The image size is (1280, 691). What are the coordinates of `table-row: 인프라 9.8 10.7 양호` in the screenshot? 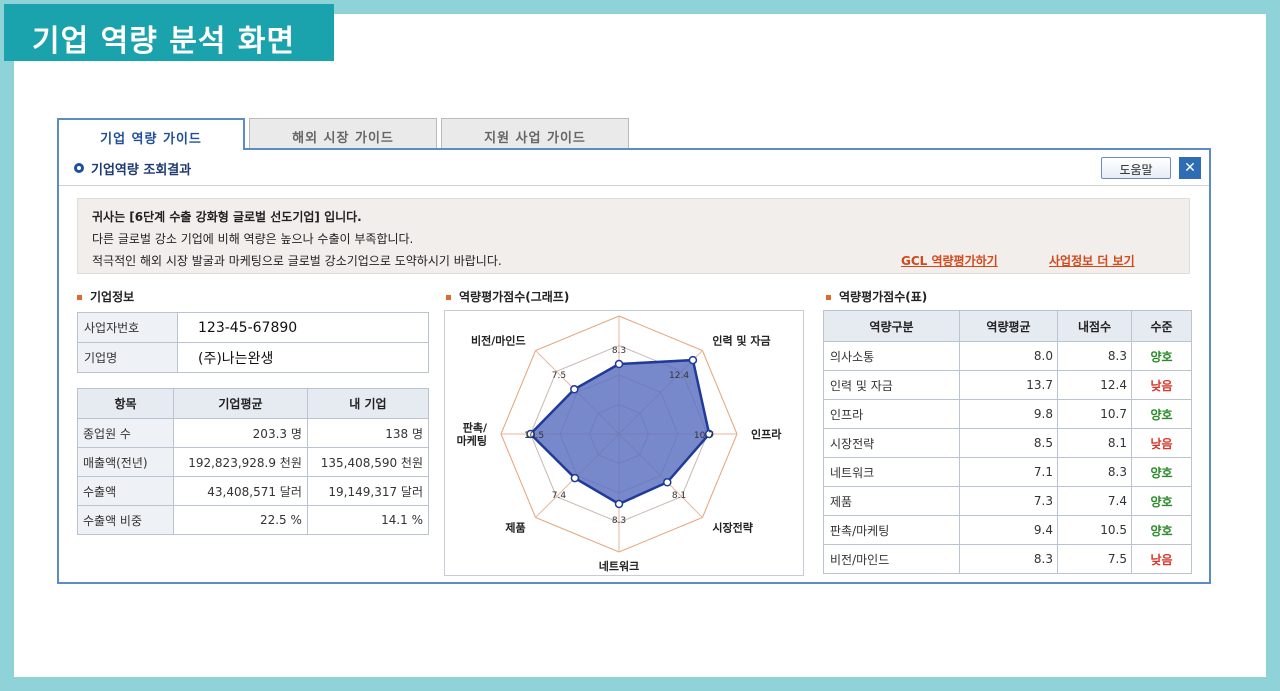 It's located at (1007, 414).